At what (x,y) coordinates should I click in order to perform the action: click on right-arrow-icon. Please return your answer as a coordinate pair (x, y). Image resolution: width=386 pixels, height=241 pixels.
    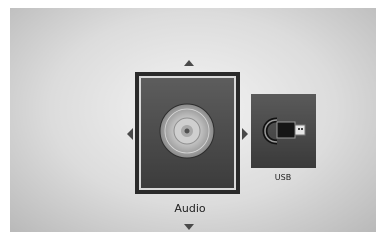
    Looking at the image, I should click on (245, 134).